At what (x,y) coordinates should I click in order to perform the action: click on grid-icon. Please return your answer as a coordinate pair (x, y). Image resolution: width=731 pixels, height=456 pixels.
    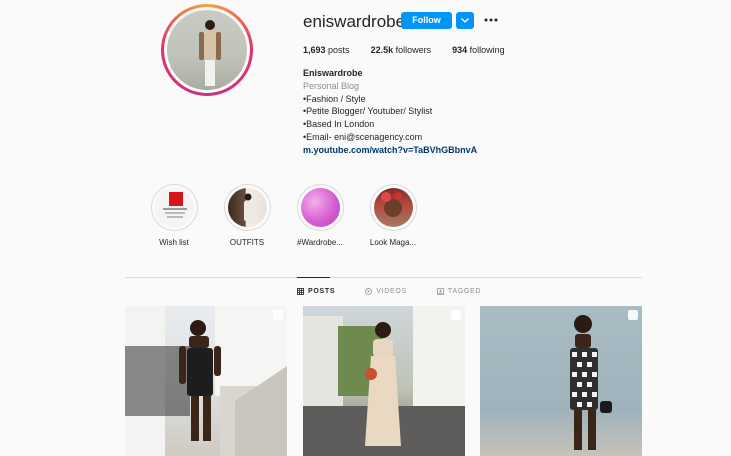
    Looking at the image, I should click on (300, 291).